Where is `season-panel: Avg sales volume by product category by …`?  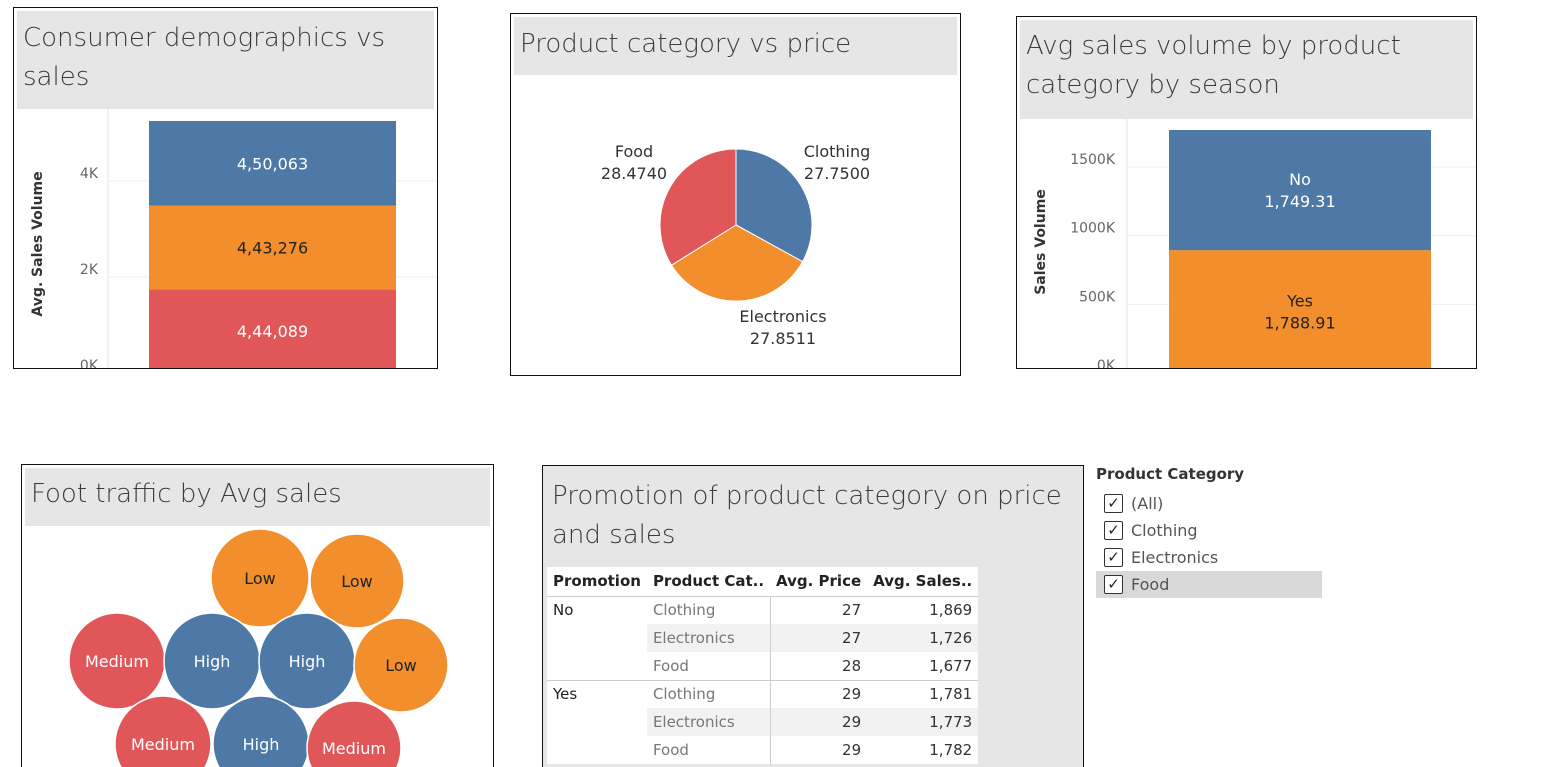
season-panel: Avg sales volume by product category by … is located at coordinates (1246, 192).